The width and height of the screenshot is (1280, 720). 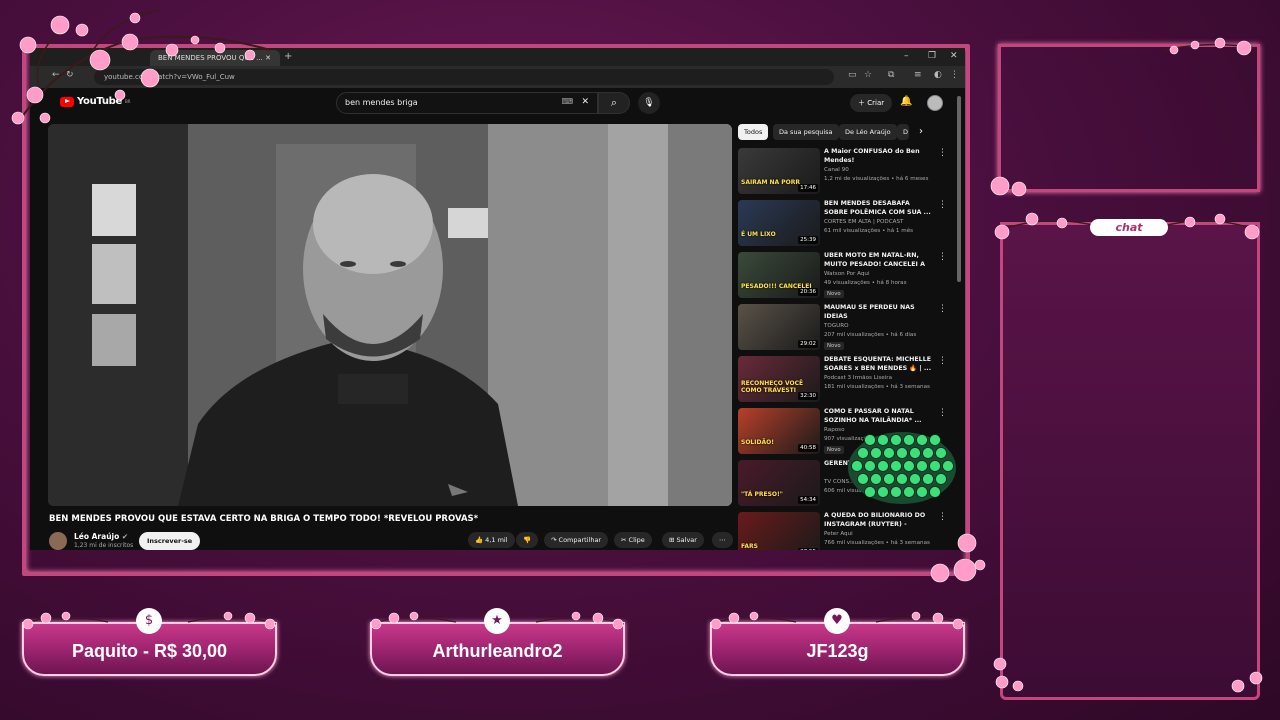 I want to click on chip-more: D, so click(x=903, y=132).